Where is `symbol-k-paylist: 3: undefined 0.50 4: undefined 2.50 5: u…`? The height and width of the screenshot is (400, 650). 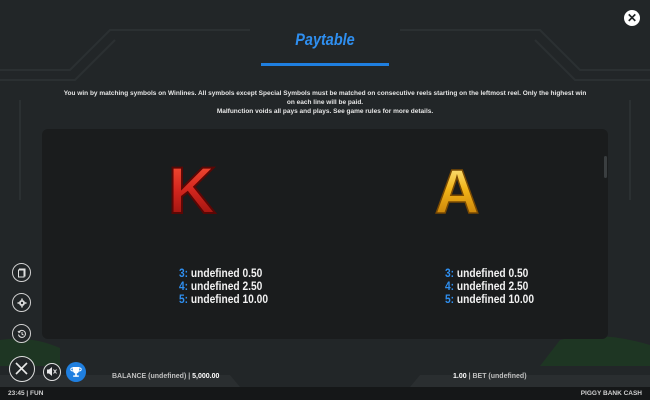
symbol-k-paylist: 3: undefined 0.50 4: undefined 2.50 5: u… is located at coordinates (223, 286).